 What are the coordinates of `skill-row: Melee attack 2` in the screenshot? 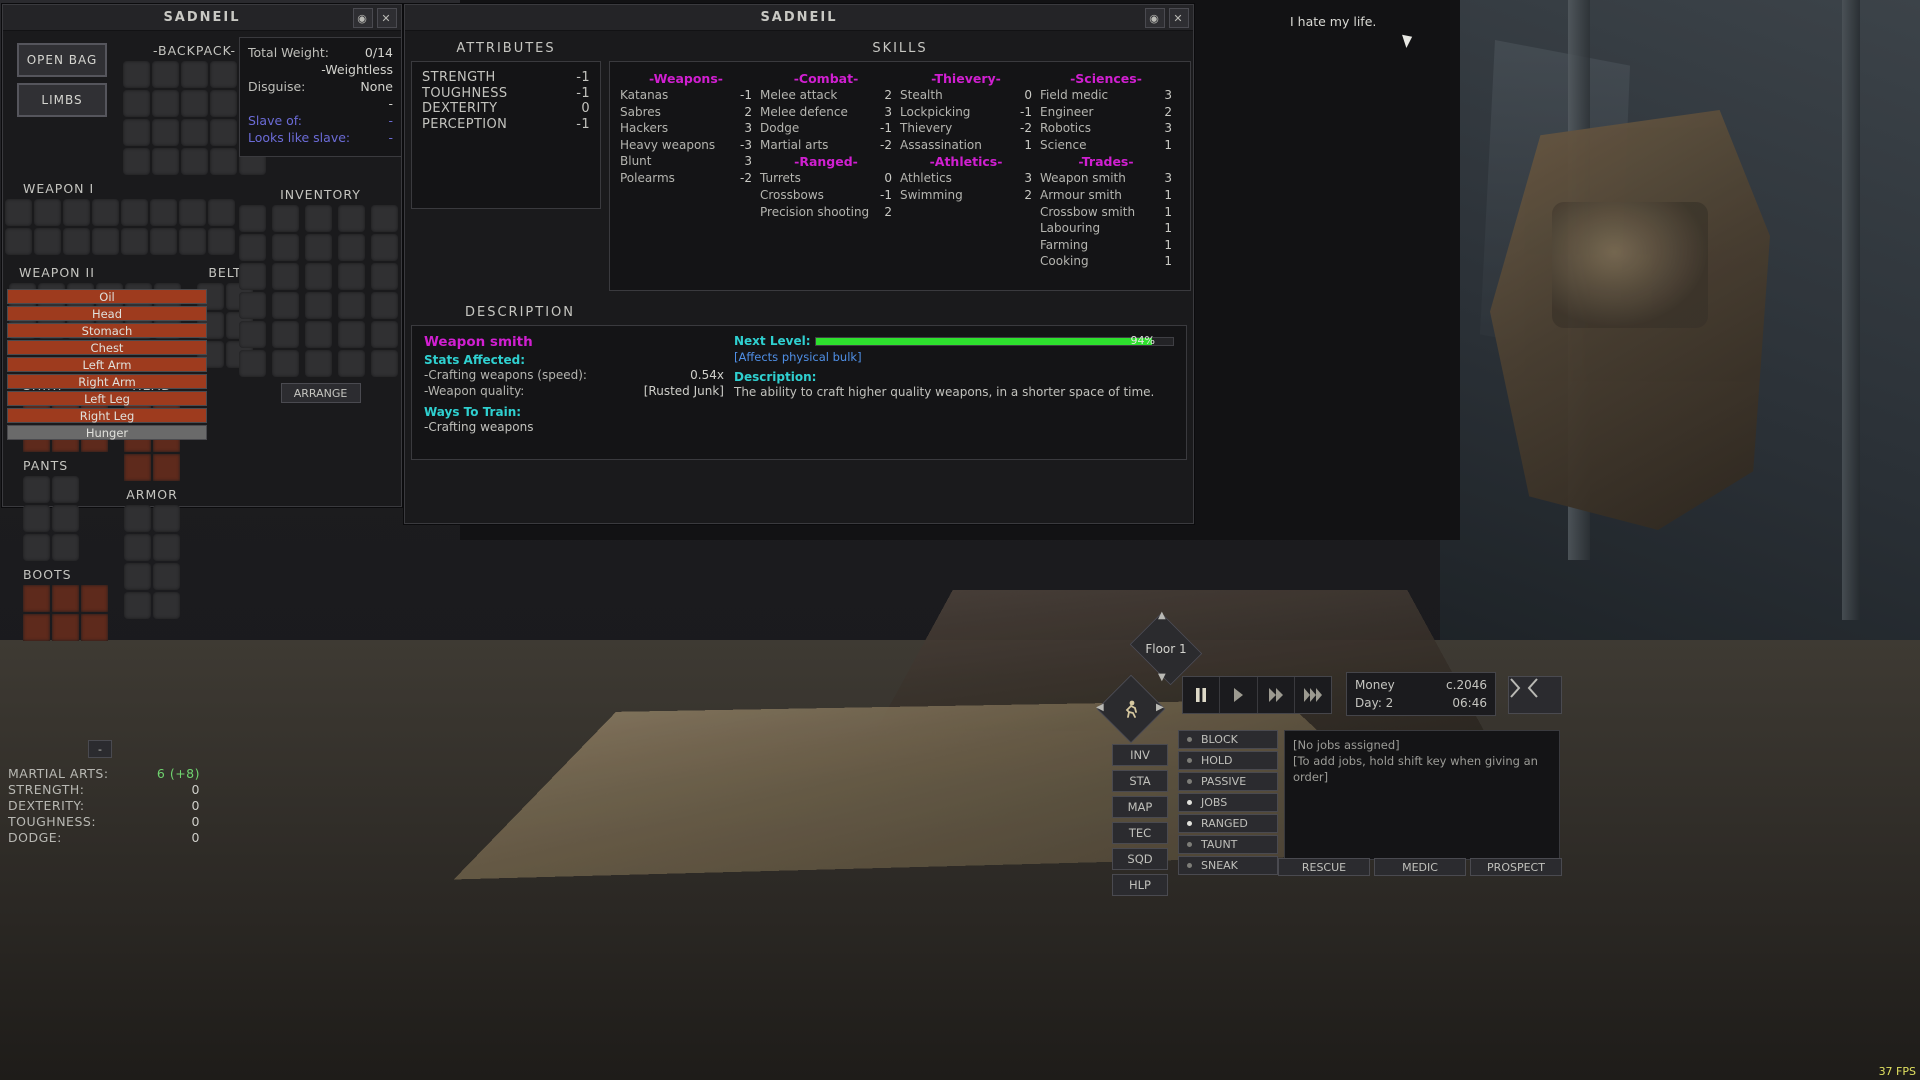 It's located at (826, 95).